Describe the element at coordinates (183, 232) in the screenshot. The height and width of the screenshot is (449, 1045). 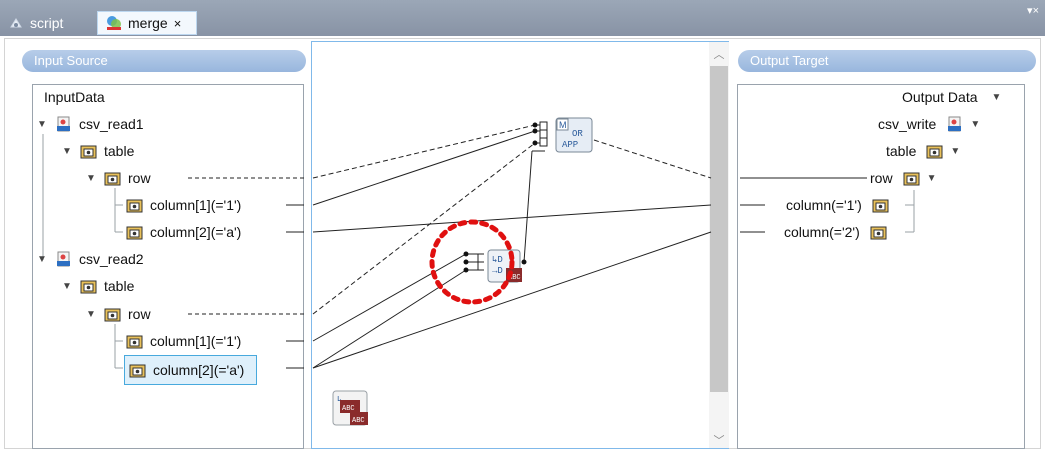
I see `tree-node-column: column[2](='a')` at that location.